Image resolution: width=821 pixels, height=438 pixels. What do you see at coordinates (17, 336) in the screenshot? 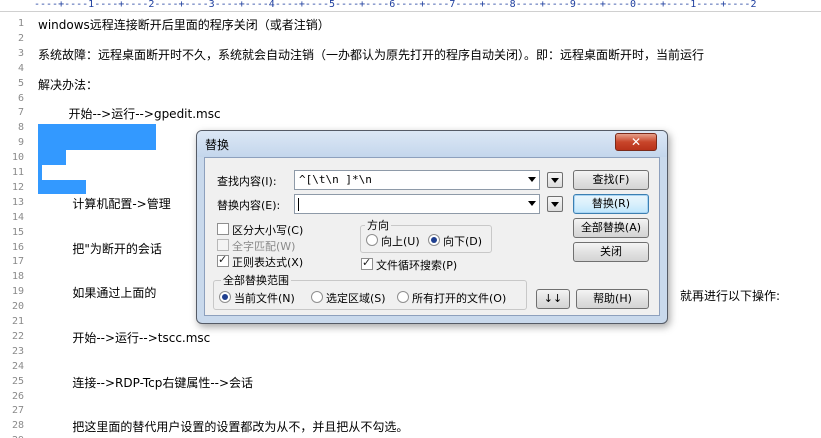
I see `line-number: 22` at bounding box center [17, 336].